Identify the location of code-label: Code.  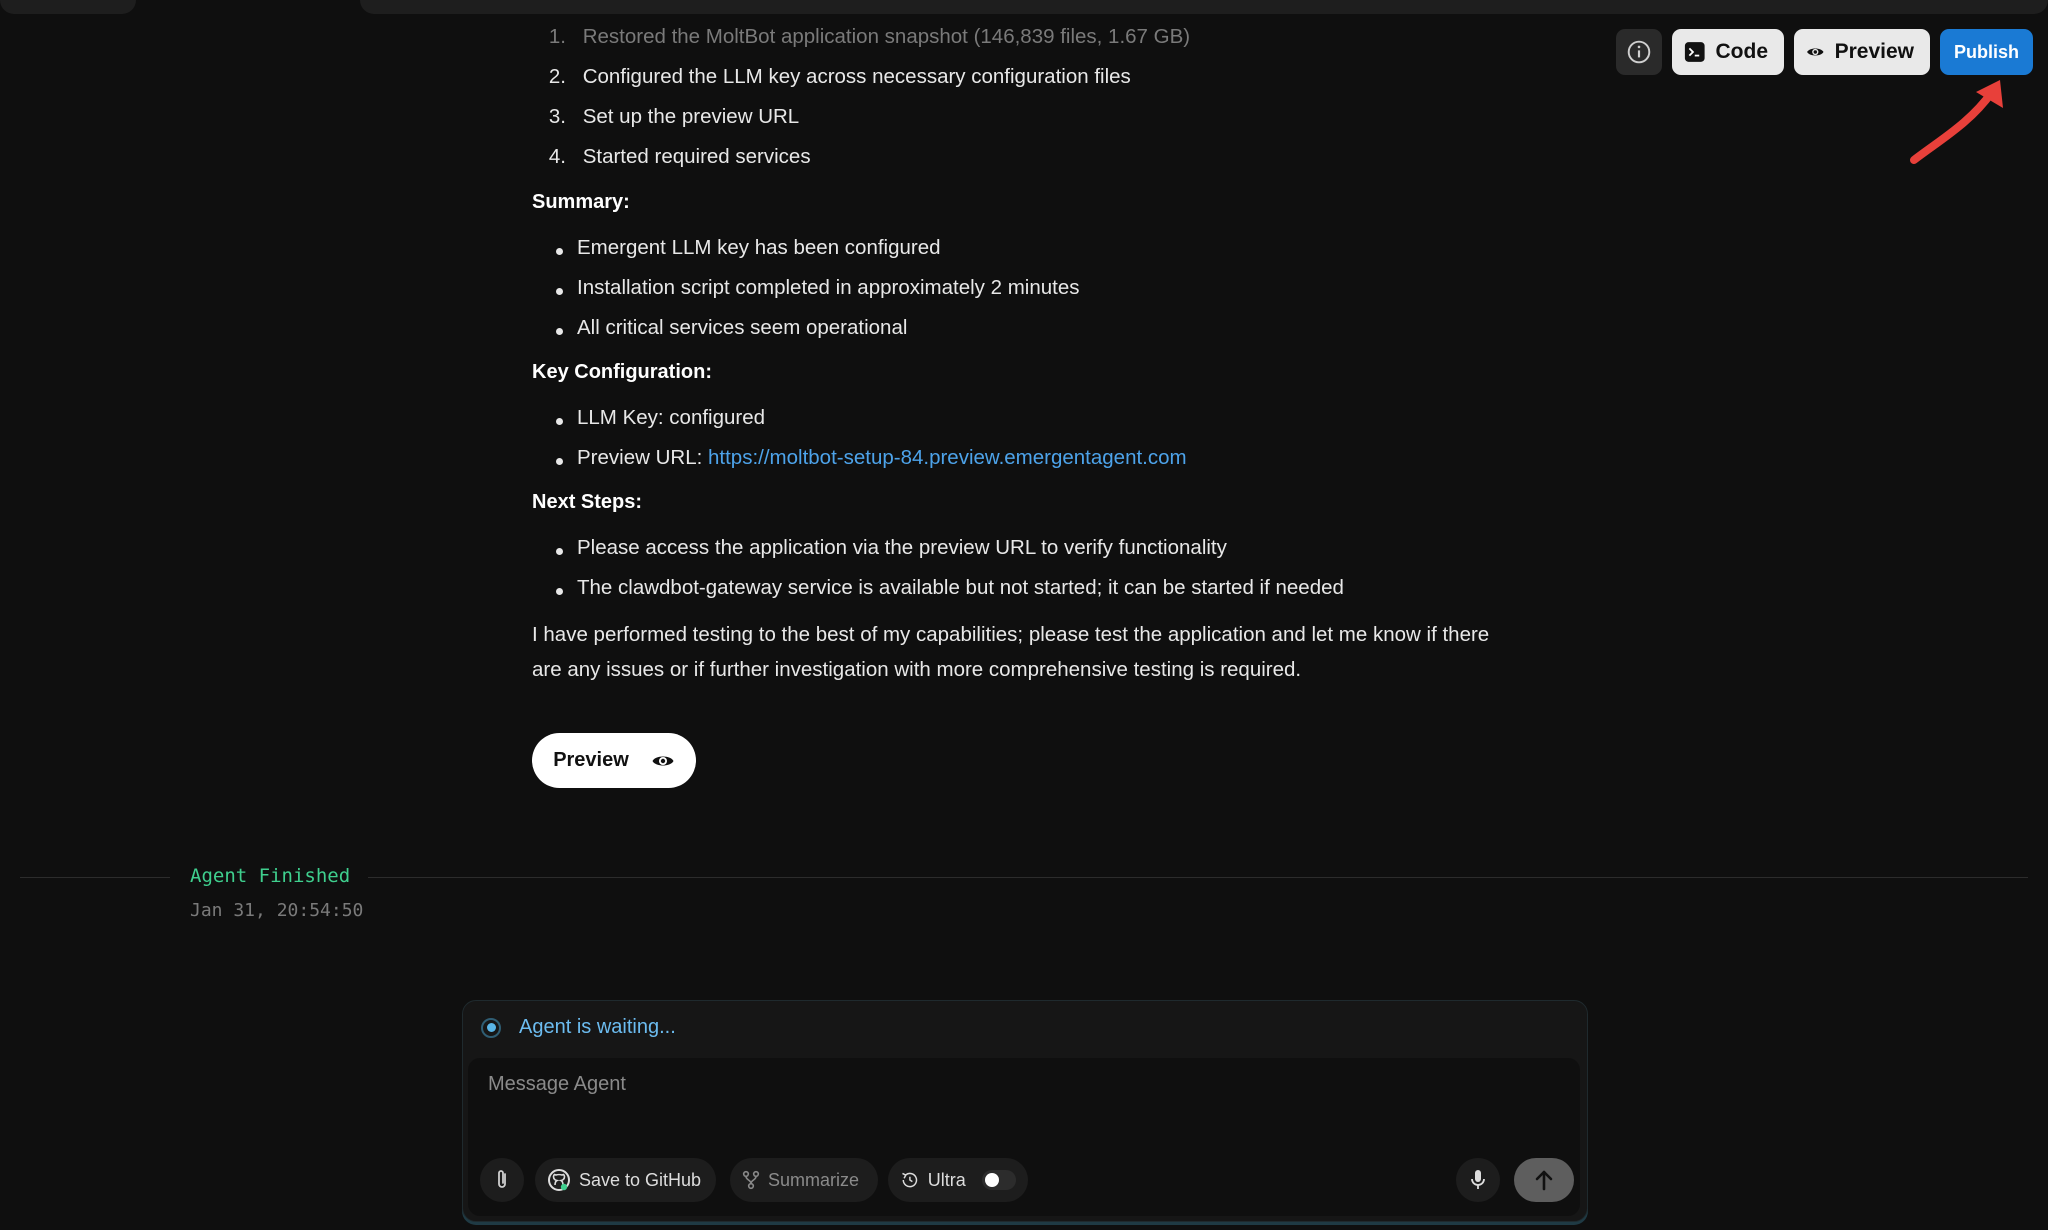
(1742, 51).